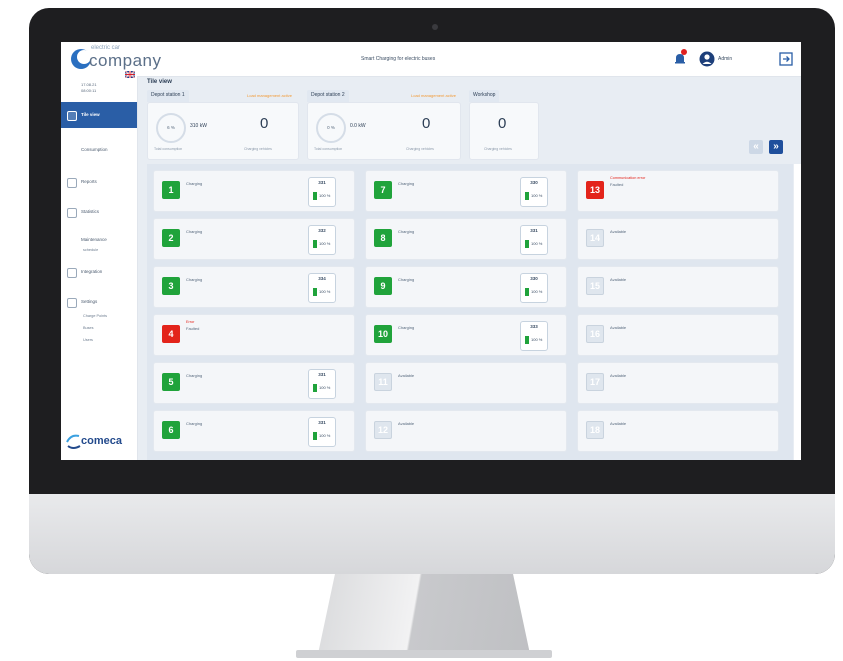 The width and height of the screenshot is (843, 661). What do you see at coordinates (466, 335) in the screenshot?
I see `charge-point-tile: 10 Charging 333 100 %` at bounding box center [466, 335].